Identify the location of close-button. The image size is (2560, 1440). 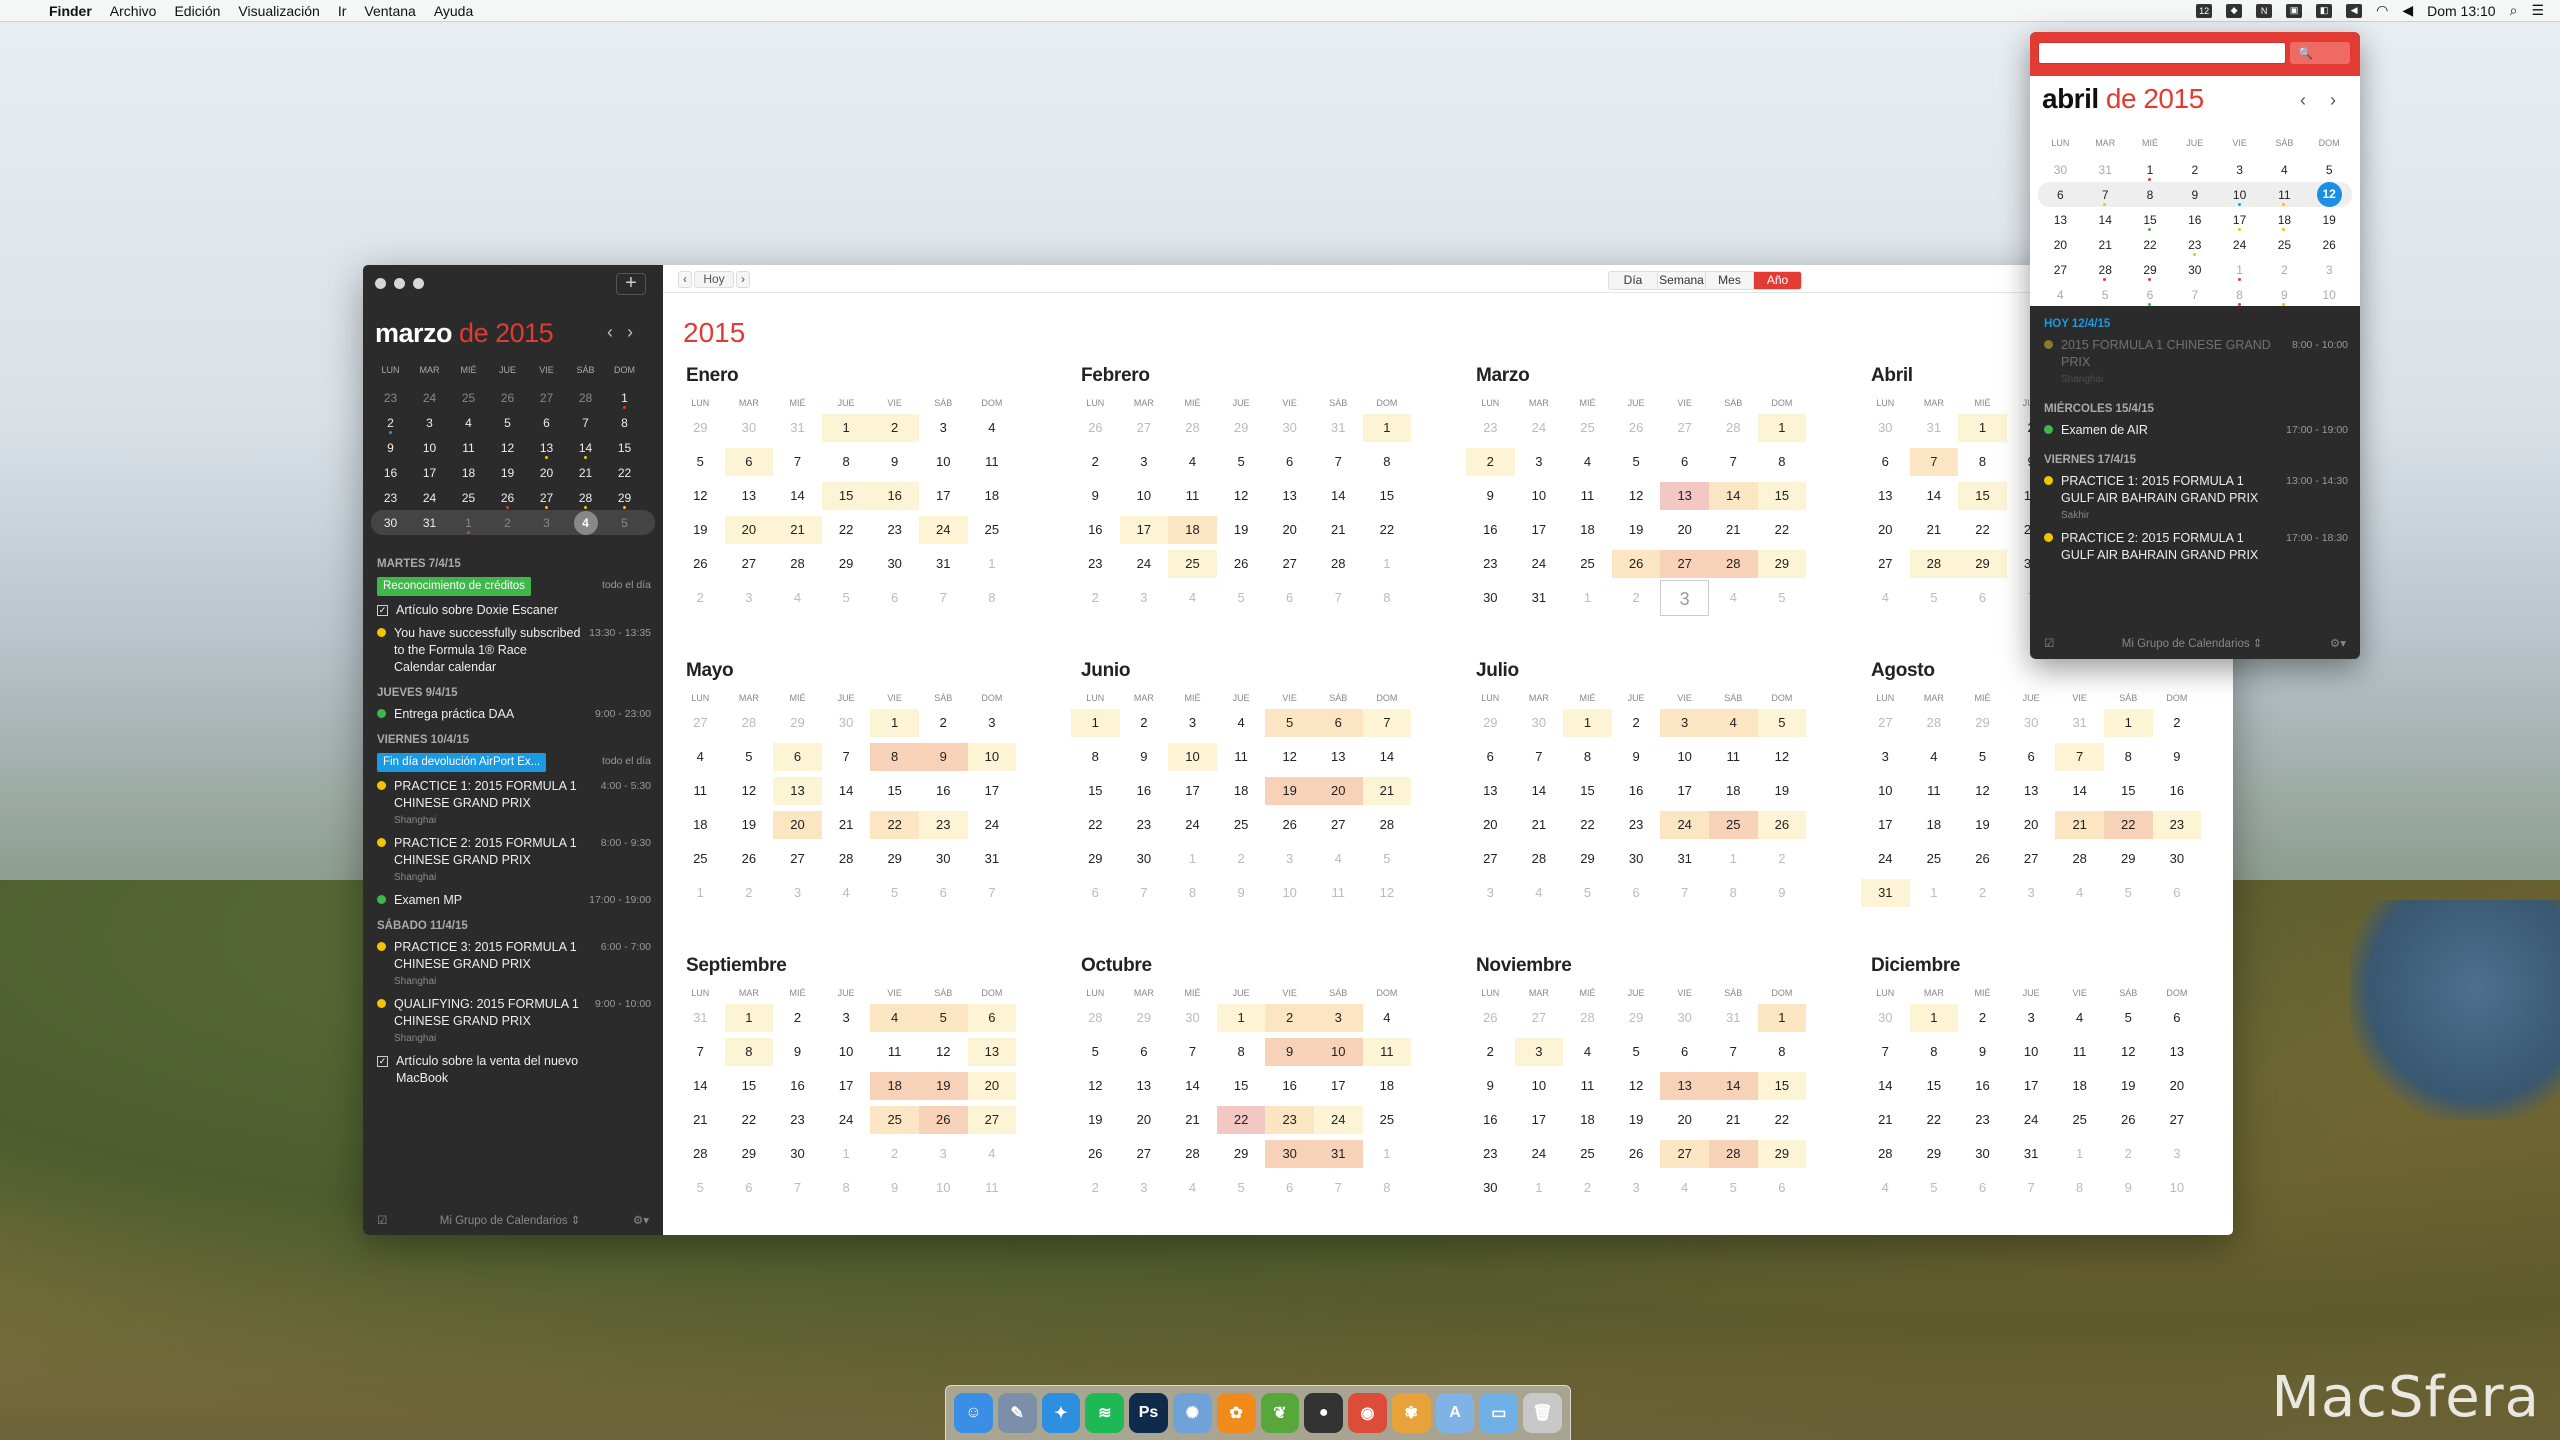
(380, 283).